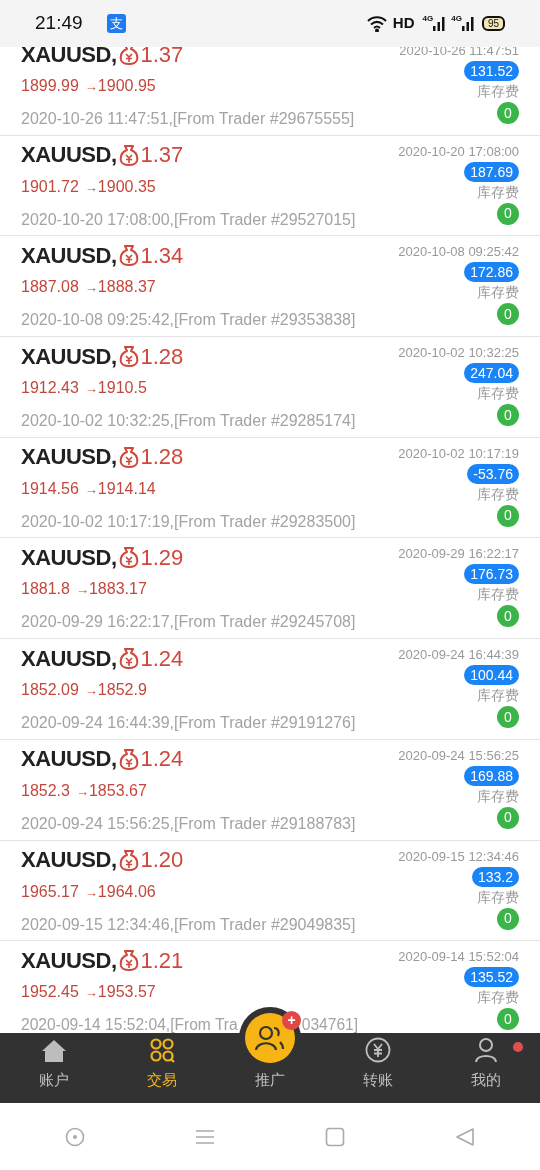  Describe the element at coordinates (59, 23) in the screenshot. I see `clock: 21:49` at that location.